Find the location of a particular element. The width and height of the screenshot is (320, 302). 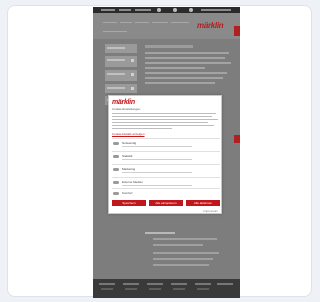

lower-content is located at coordinates (182, 251).